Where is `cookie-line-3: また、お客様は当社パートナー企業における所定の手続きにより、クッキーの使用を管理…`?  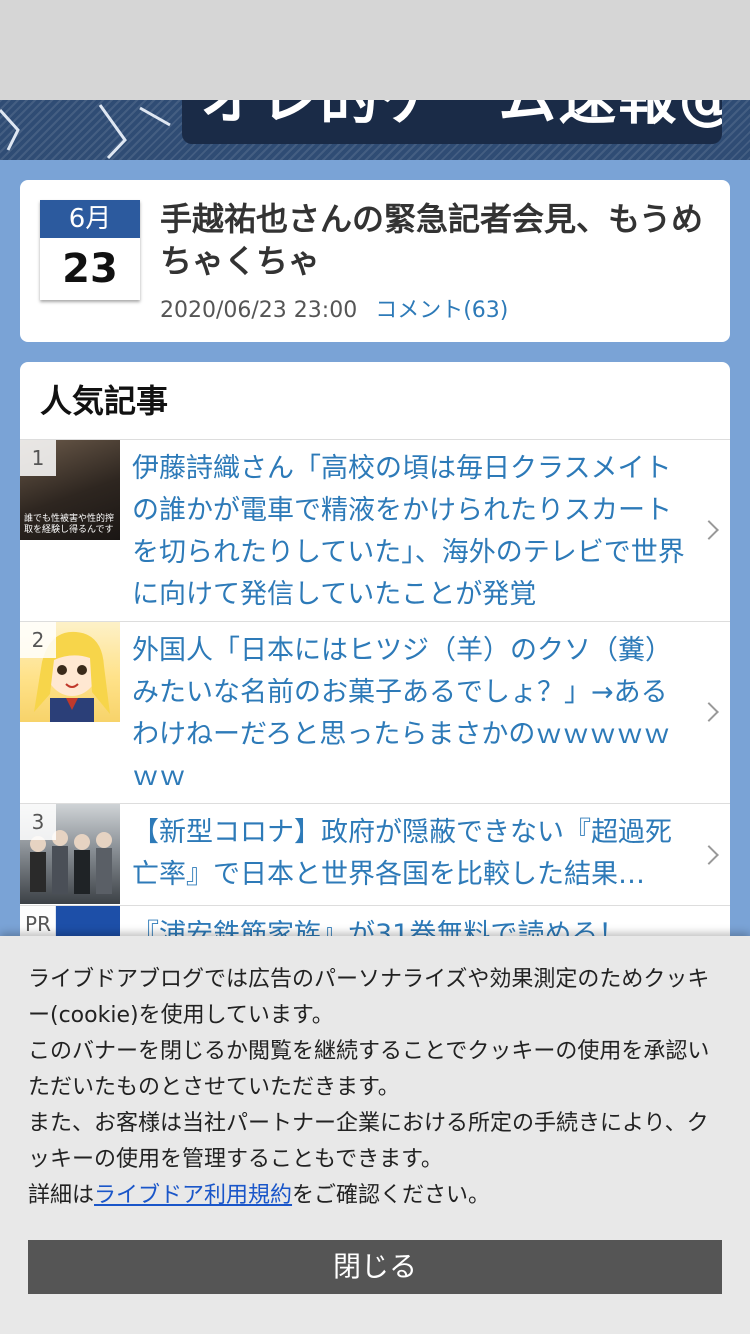
cookie-line-3: また、お客様は当社パートナー企業における所定の手続きにより、クッキーの使用を管理… is located at coordinates (368, 1141).